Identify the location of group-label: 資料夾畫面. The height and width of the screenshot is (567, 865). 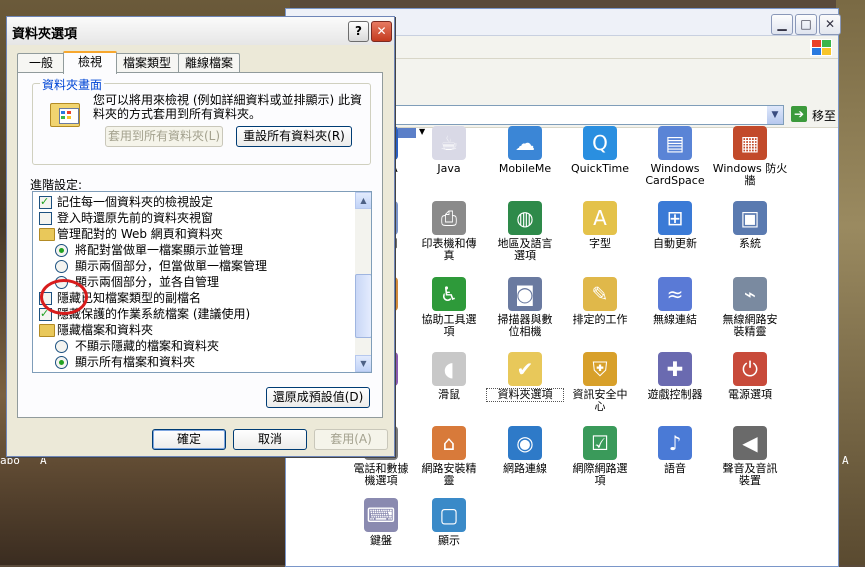
(72, 84).